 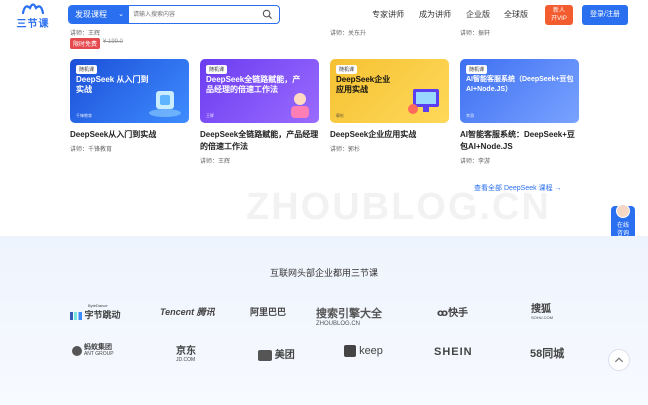 What do you see at coordinates (475, 162) in the screenshot?
I see `course-card-4-lecturer: 讲师：李游` at bounding box center [475, 162].